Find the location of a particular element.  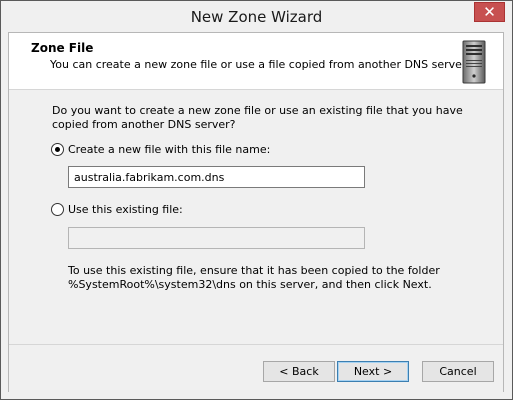

radio-create-new: Create a new file with this file name: is located at coordinates (160, 149).